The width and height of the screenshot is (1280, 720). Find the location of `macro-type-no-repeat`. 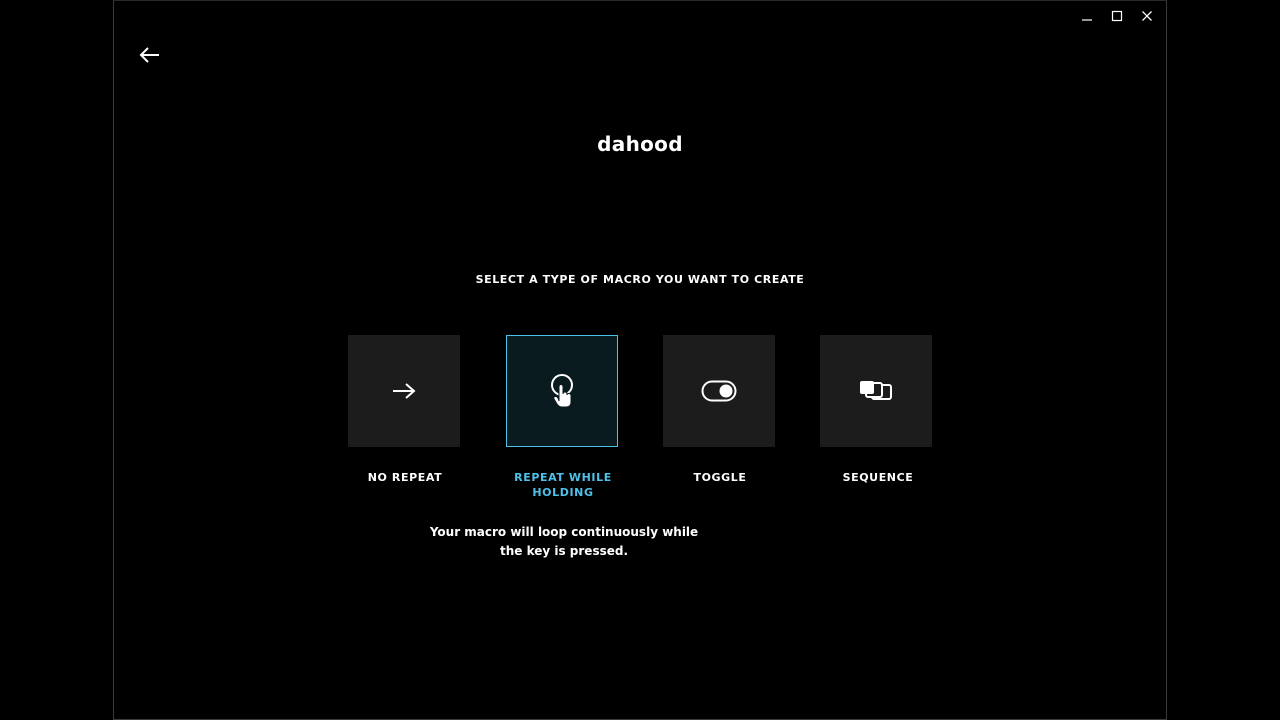

macro-type-no-repeat is located at coordinates (404, 391).